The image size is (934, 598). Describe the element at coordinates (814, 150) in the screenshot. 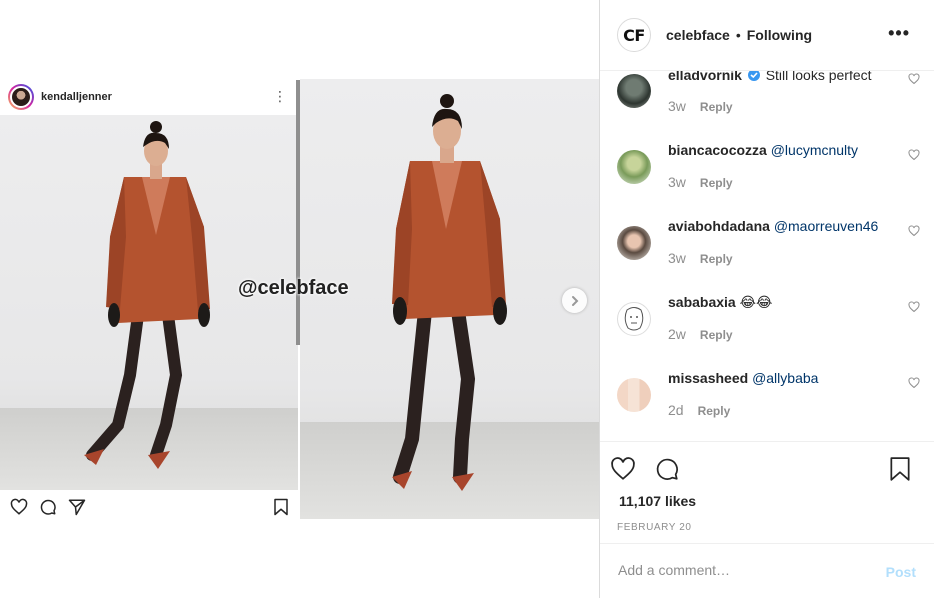

I see `comment-mention: @lucymcnulty` at that location.